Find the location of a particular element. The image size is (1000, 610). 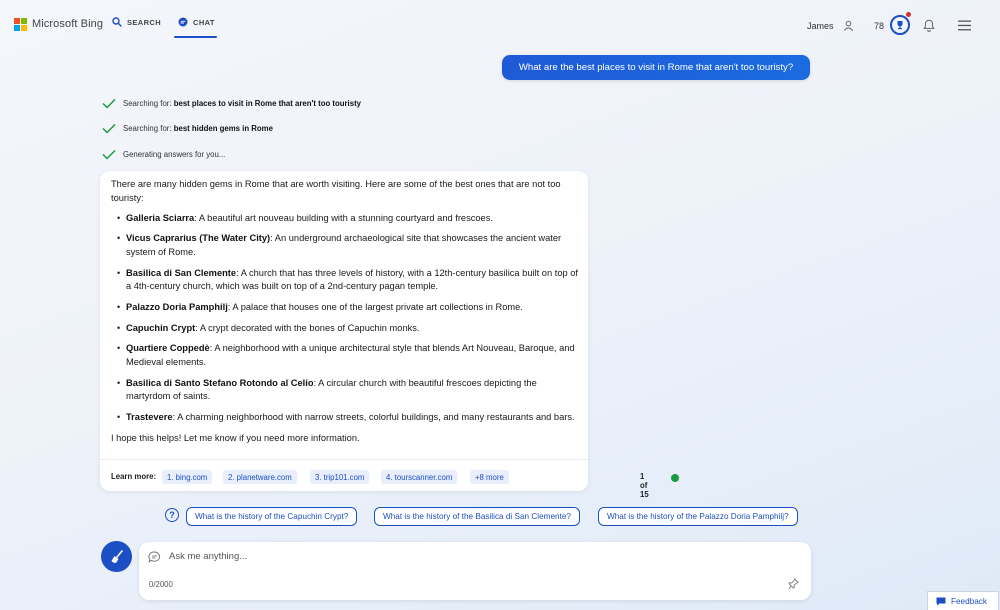

place-name: Basilica di San Clemente is located at coordinates (181, 272).